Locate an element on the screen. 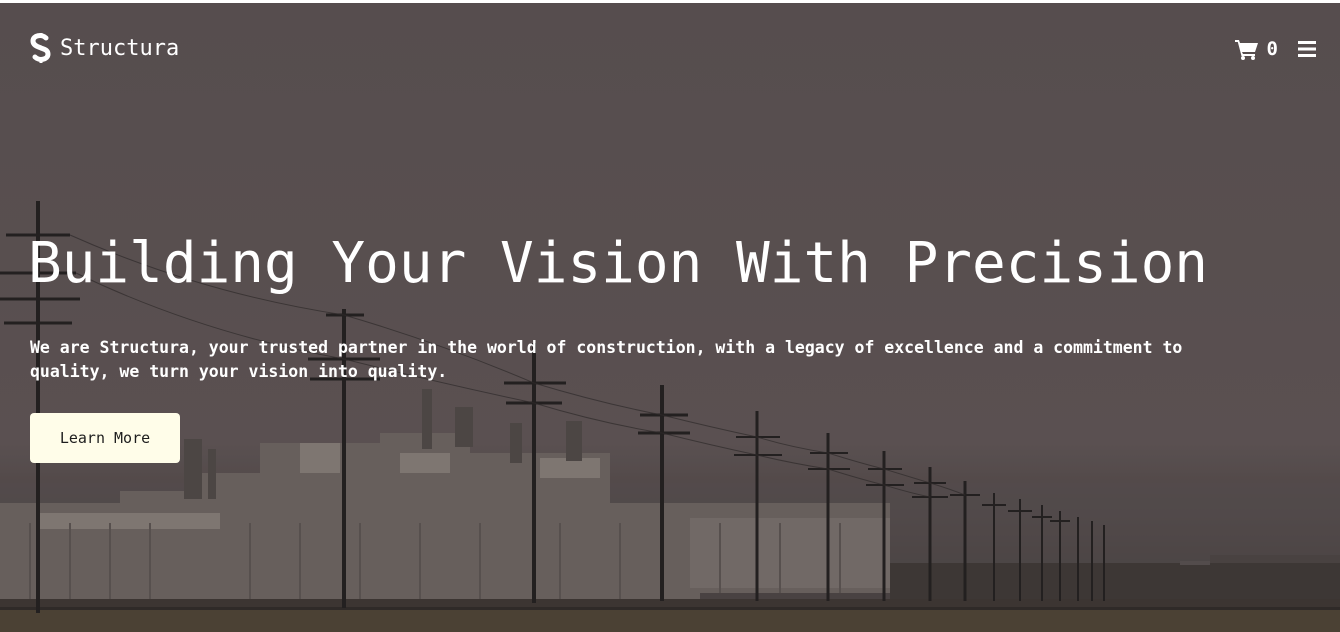  cart-button: 0 is located at coordinates (1256, 49).